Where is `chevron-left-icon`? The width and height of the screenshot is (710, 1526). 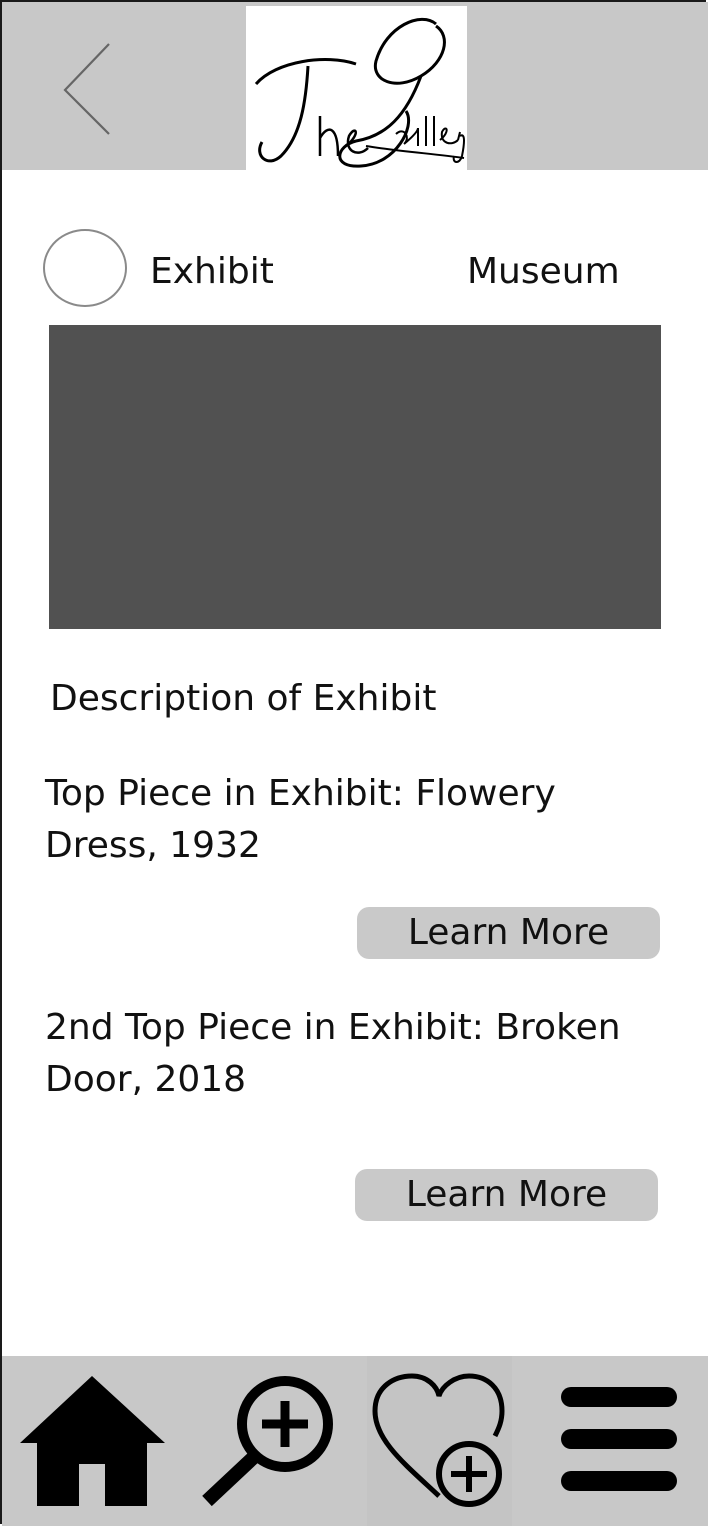
chevron-left-icon is located at coordinates (86, 89).